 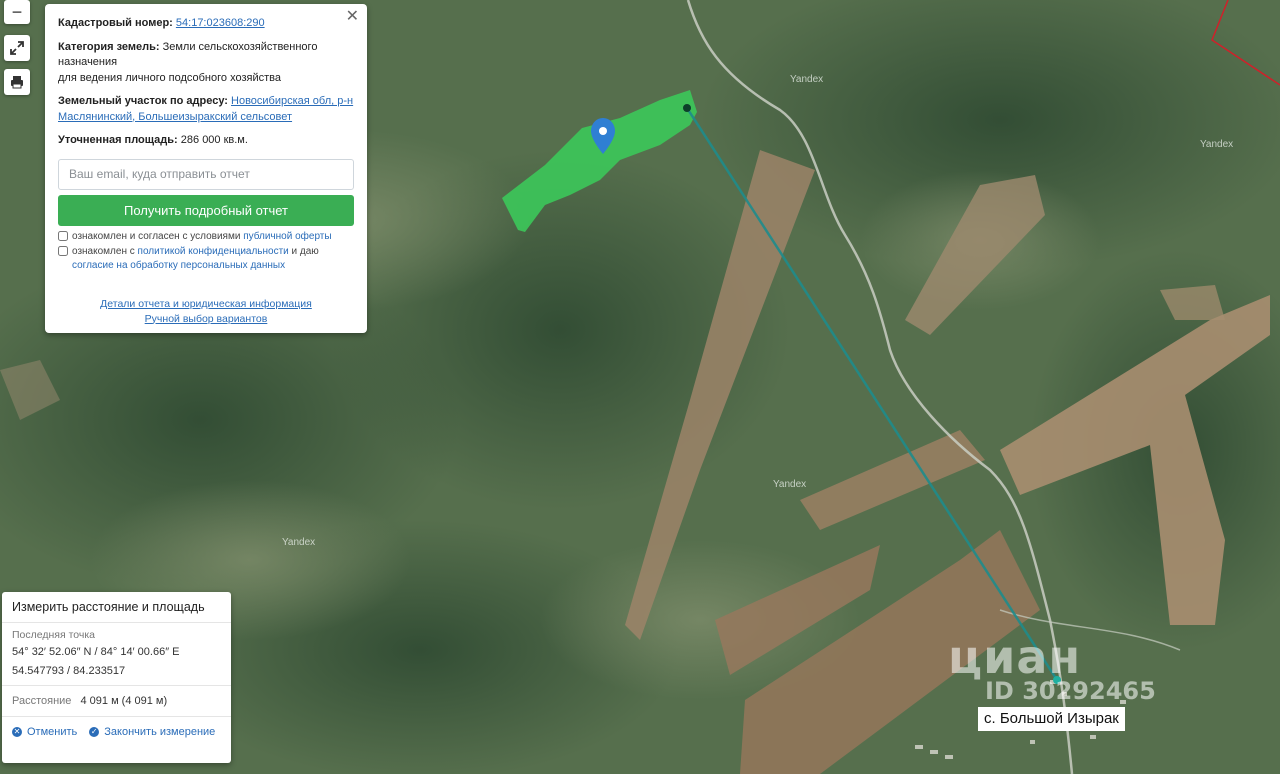 What do you see at coordinates (143, 101) in the screenshot?
I see `address-label: Земельный участок по адресу:` at bounding box center [143, 101].